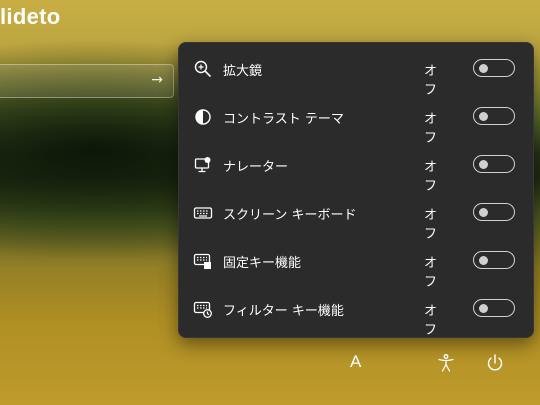  What do you see at coordinates (290, 215) in the screenshot?
I see `accessibility-item-label: スクリーン キーボード` at bounding box center [290, 215].